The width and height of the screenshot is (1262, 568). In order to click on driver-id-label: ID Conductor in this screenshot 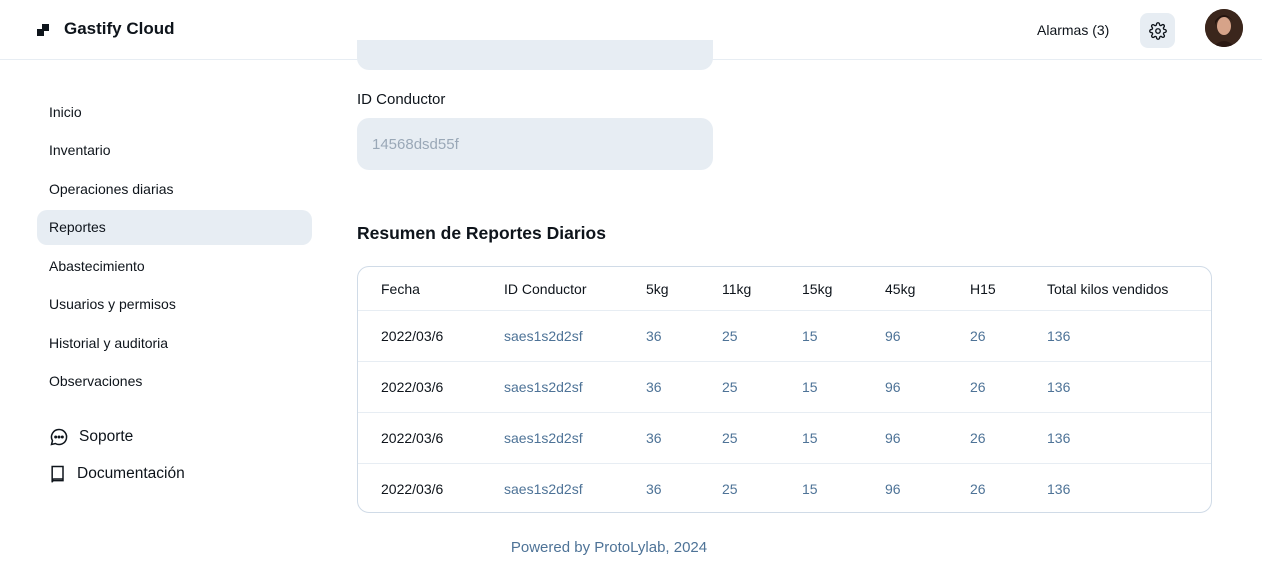, I will do `click(401, 99)`.